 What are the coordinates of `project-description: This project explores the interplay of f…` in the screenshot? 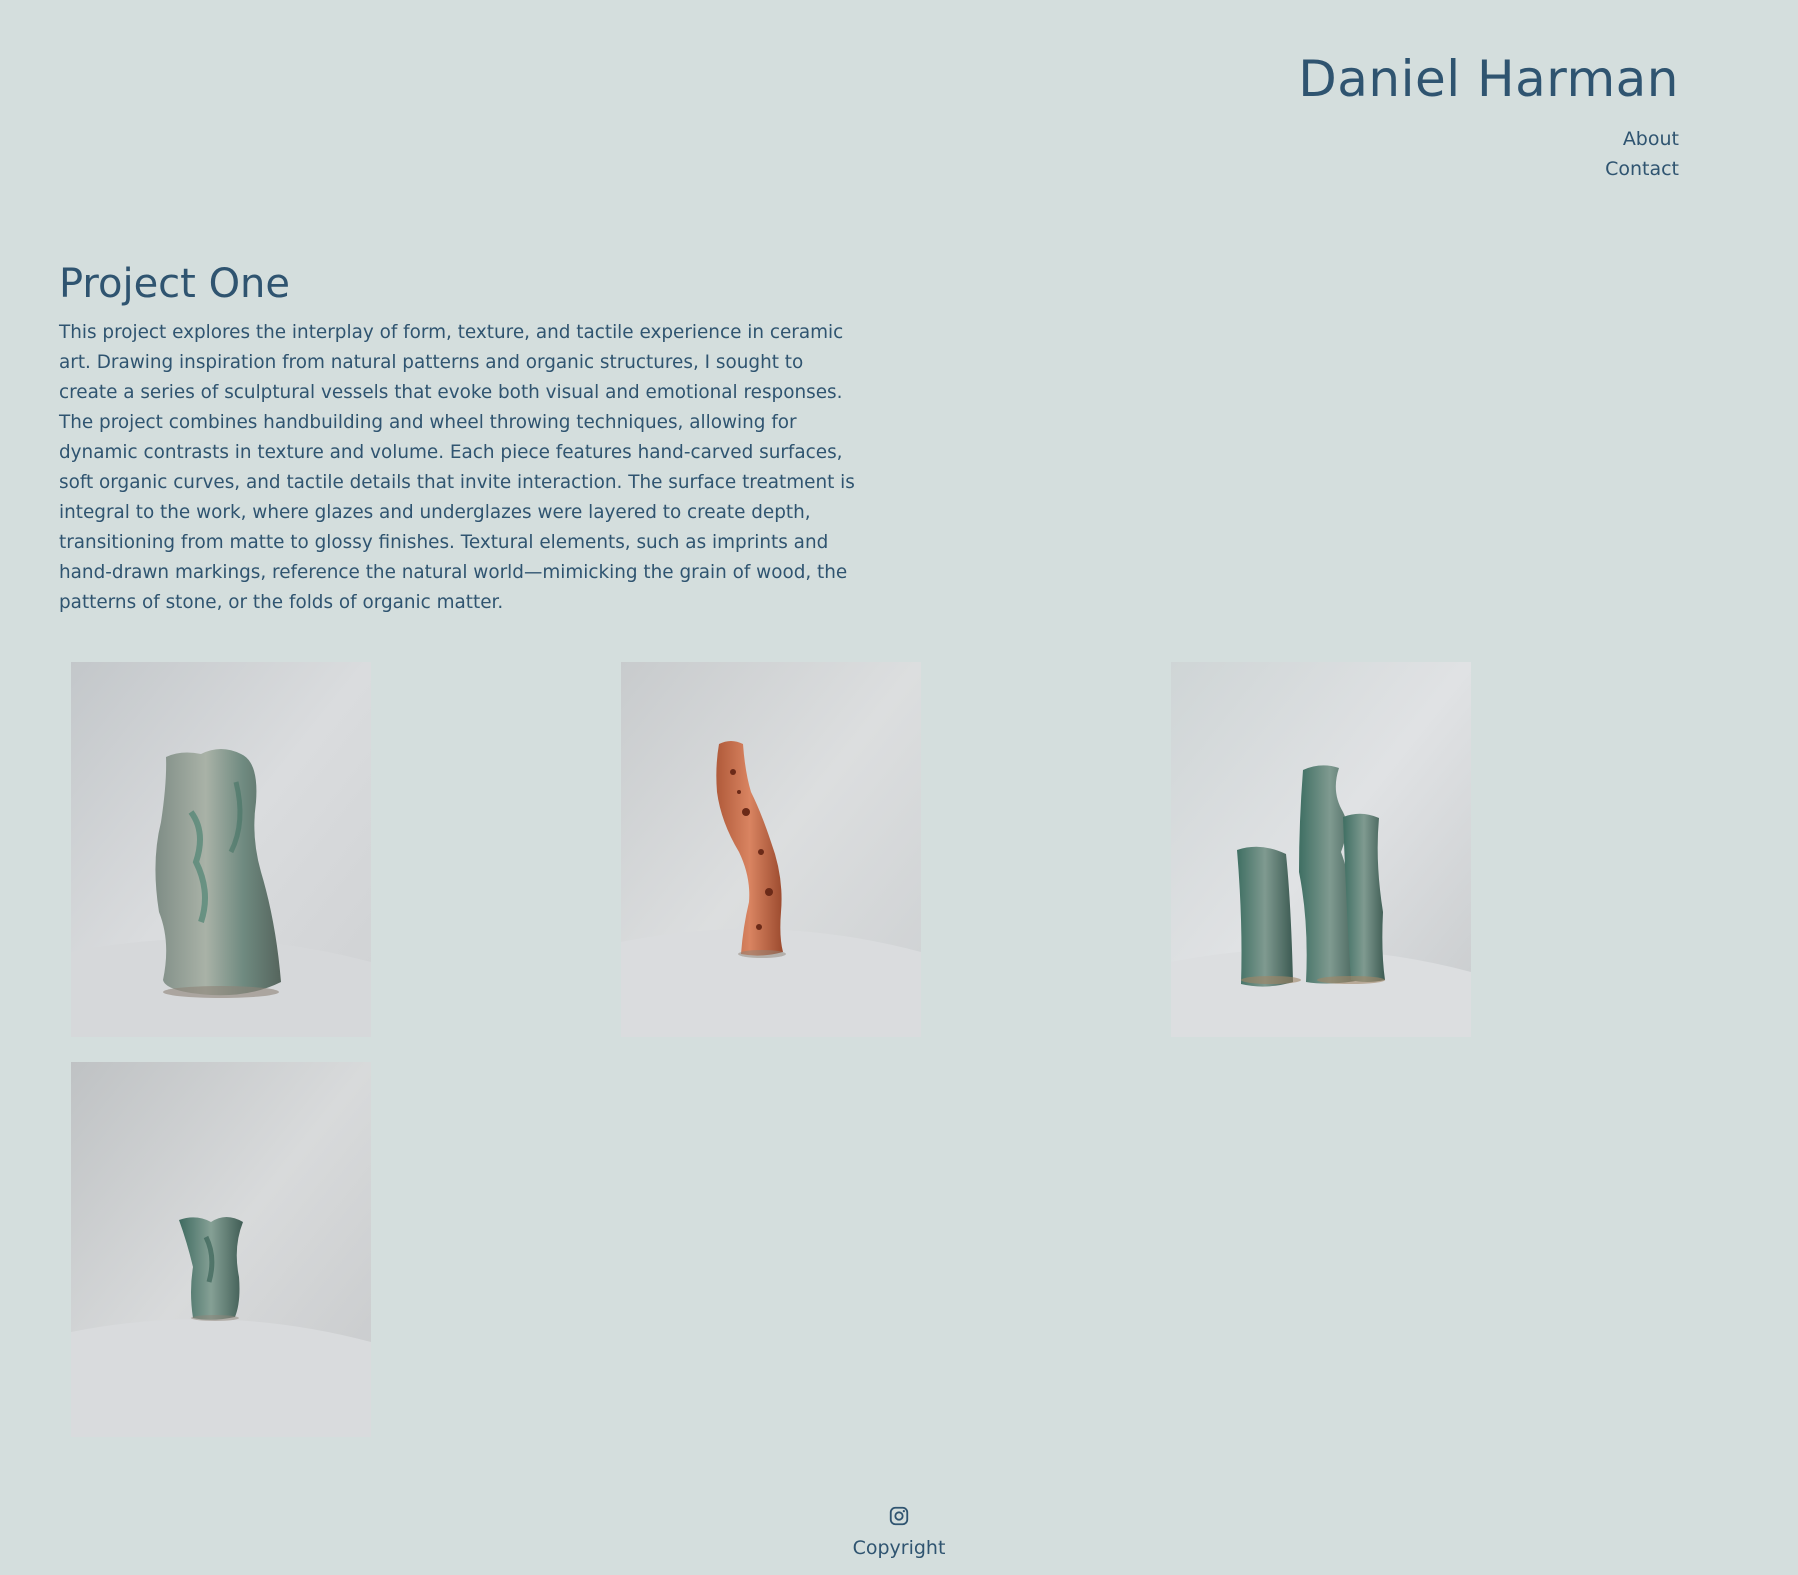 It's located at (457, 467).